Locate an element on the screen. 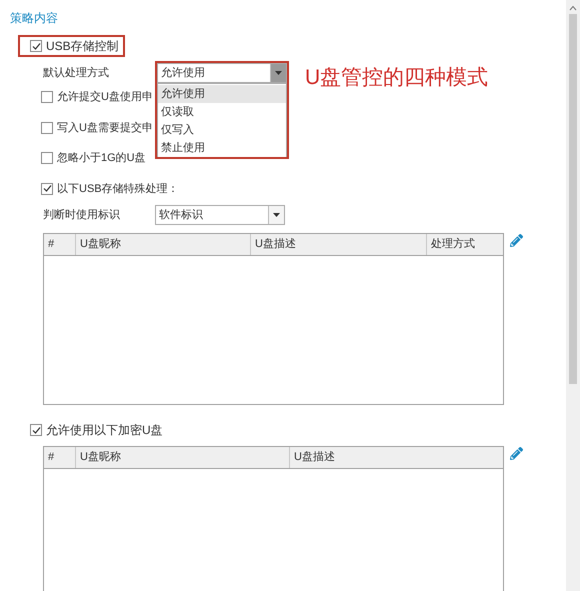 This screenshot has width=580, height=591. column-header: 处理方式 is located at coordinates (464, 244).